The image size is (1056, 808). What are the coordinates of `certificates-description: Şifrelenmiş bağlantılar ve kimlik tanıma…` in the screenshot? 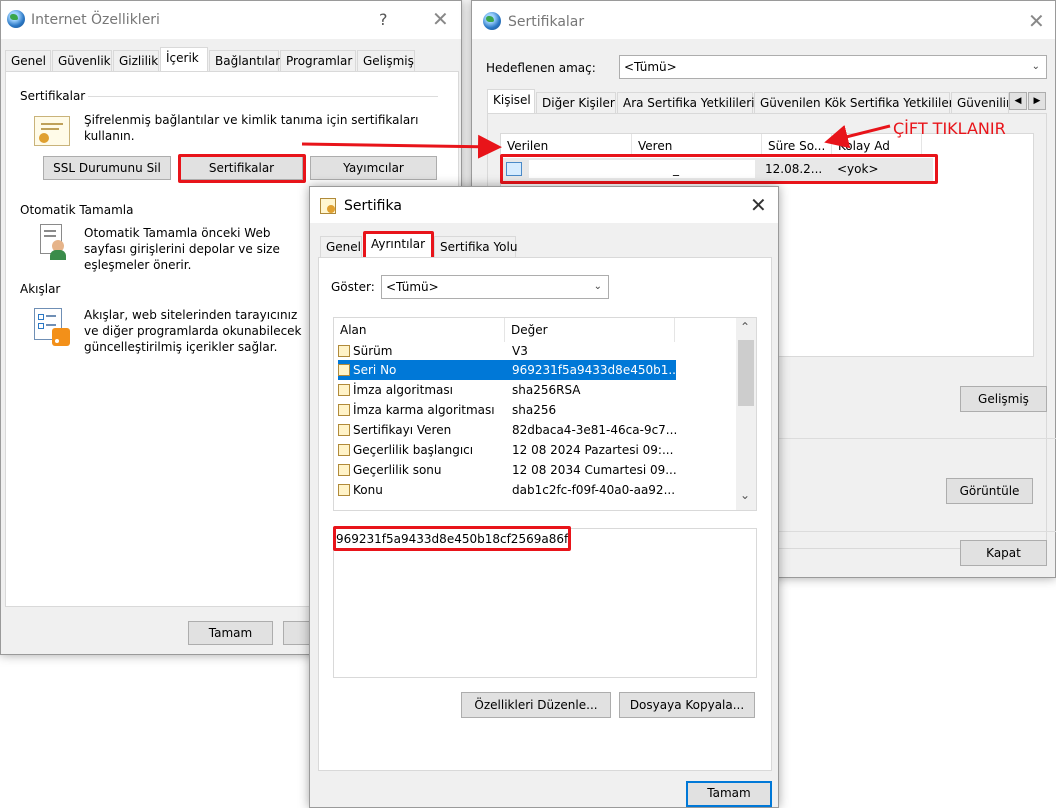 It's located at (251, 128).